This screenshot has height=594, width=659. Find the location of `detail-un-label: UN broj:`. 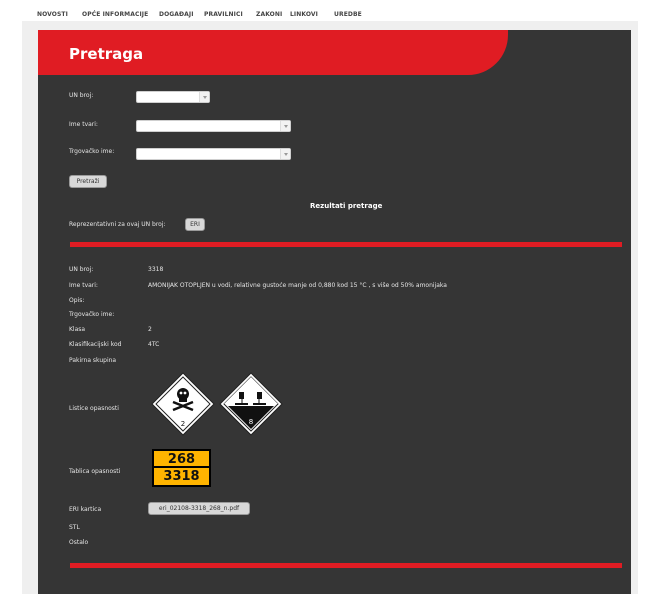

detail-un-label: UN broj: is located at coordinates (81, 269).